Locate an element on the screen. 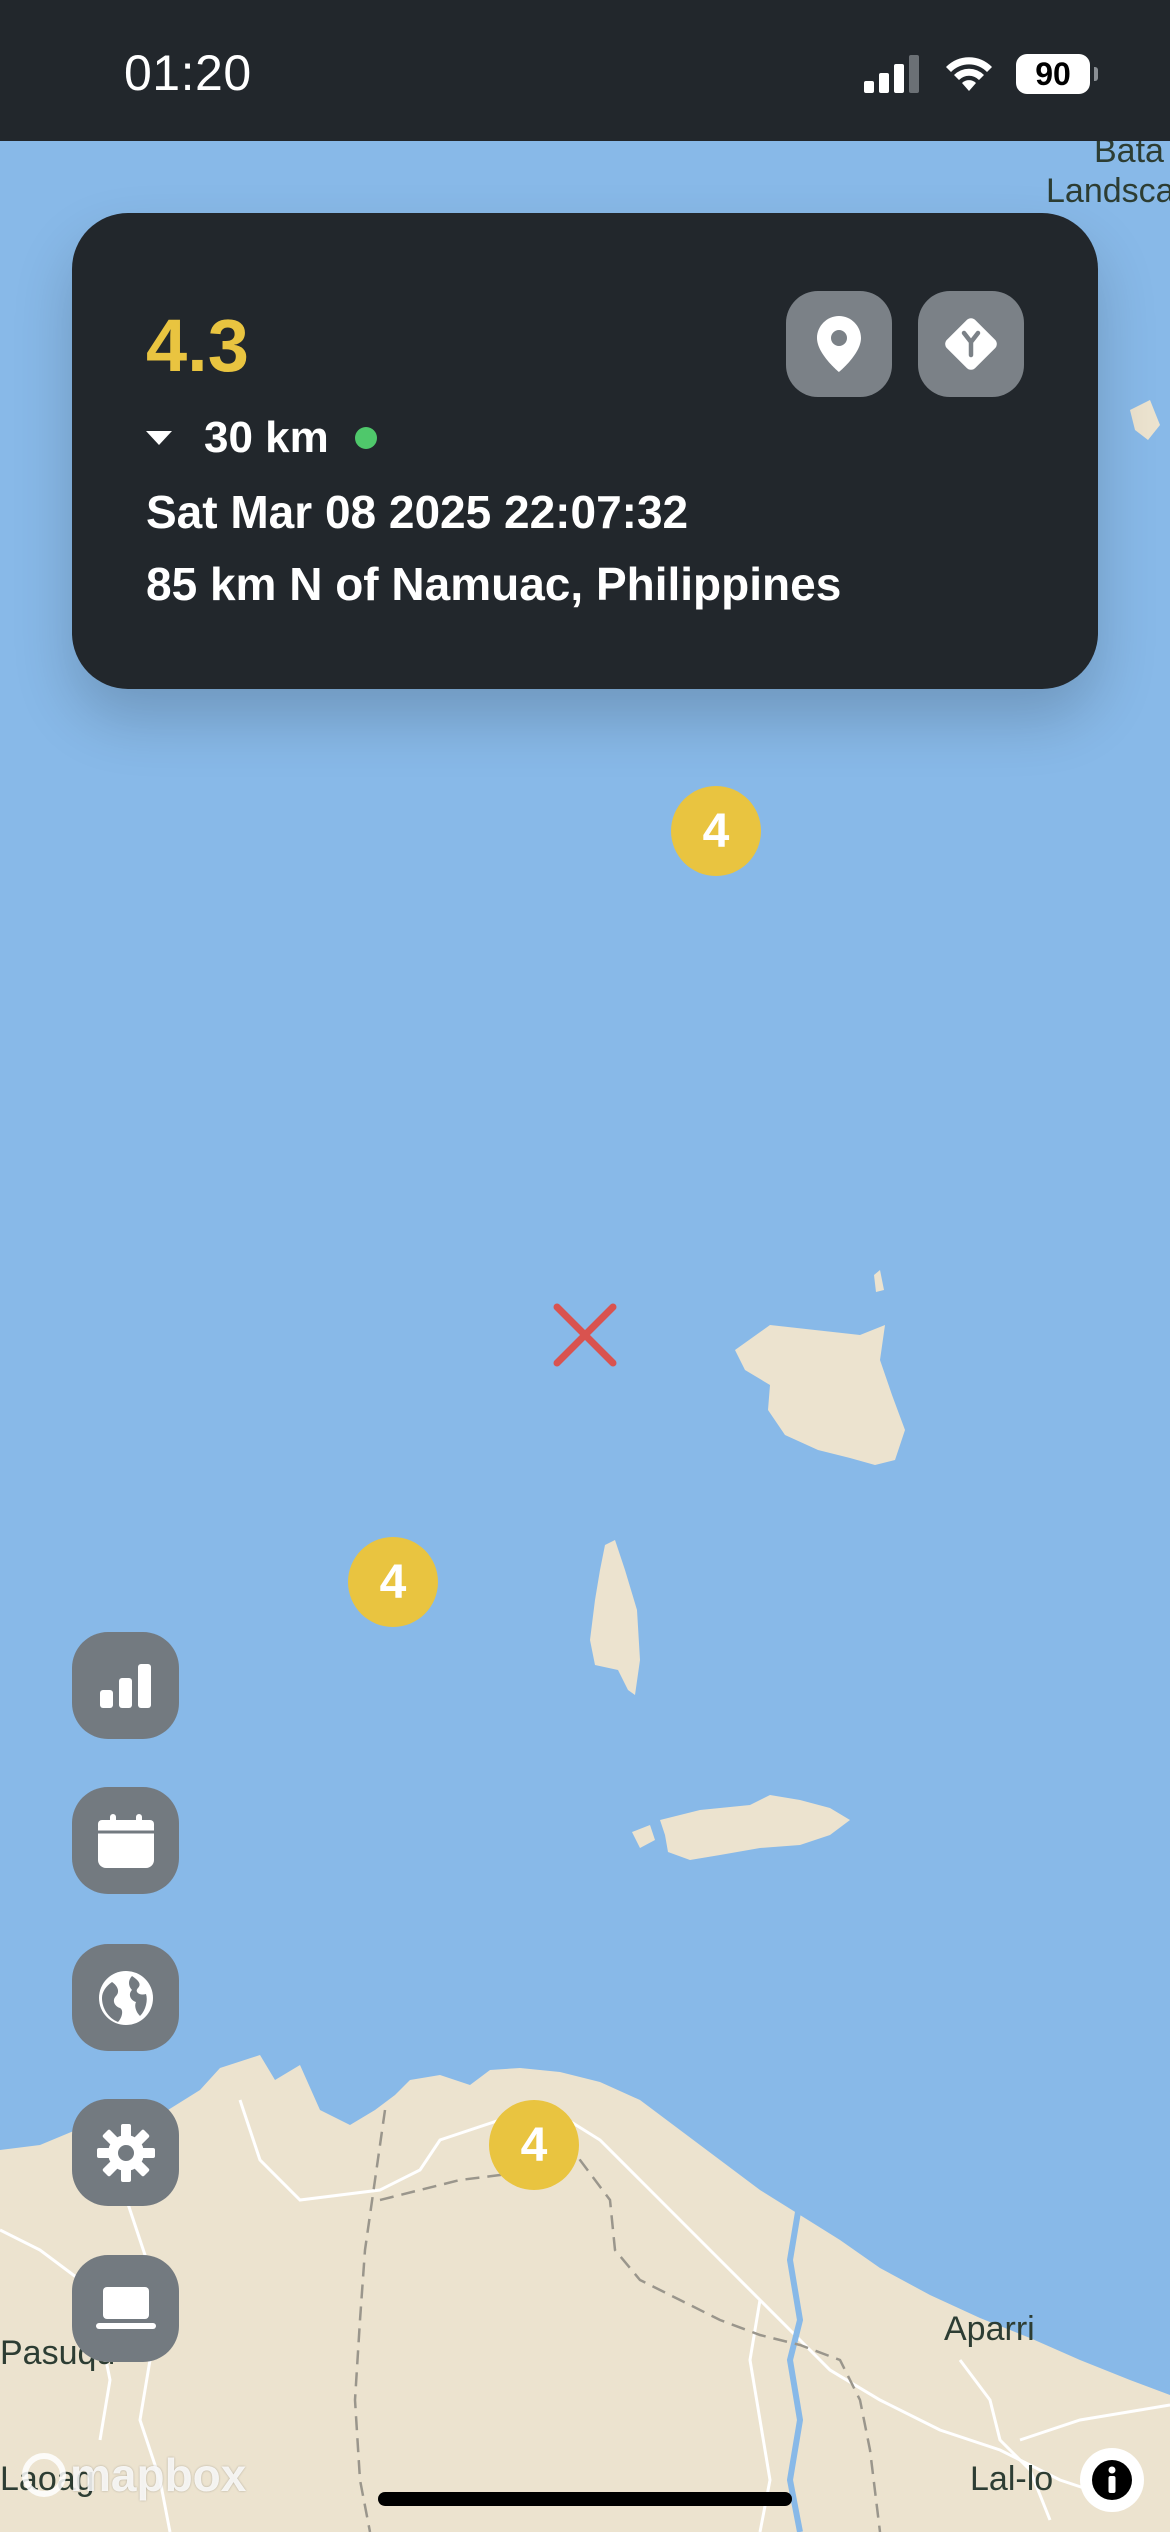  stats-icon is located at coordinates (125, 1685).